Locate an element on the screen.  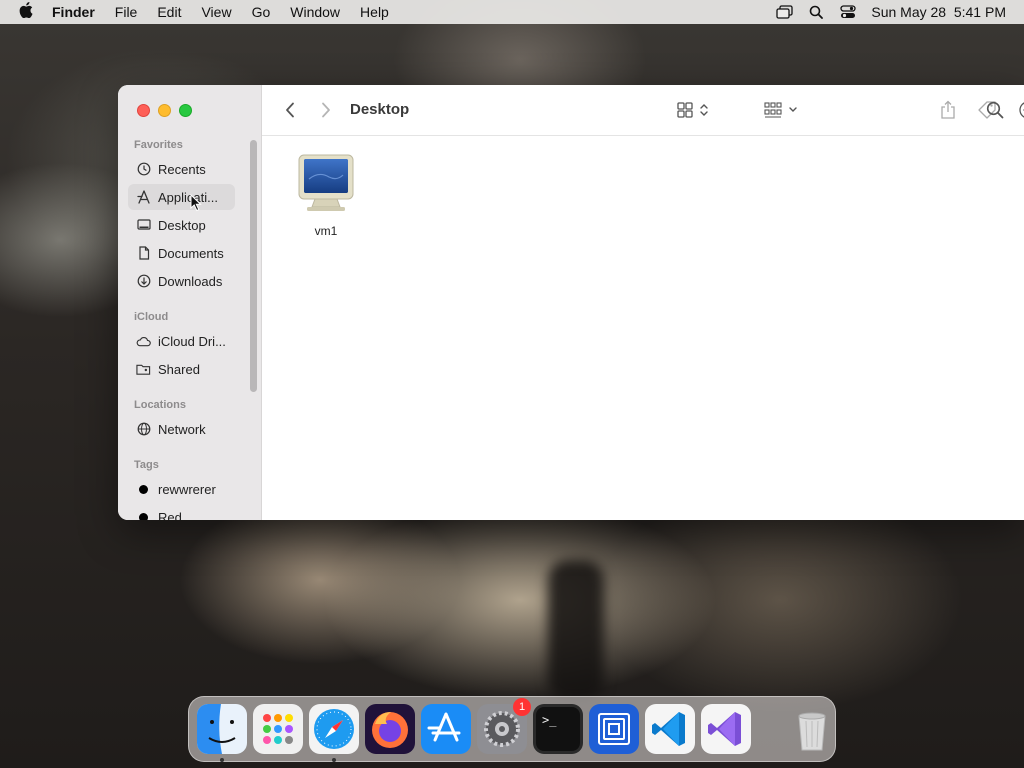
spotlight-search-icon is located at coordinates (816, 12).